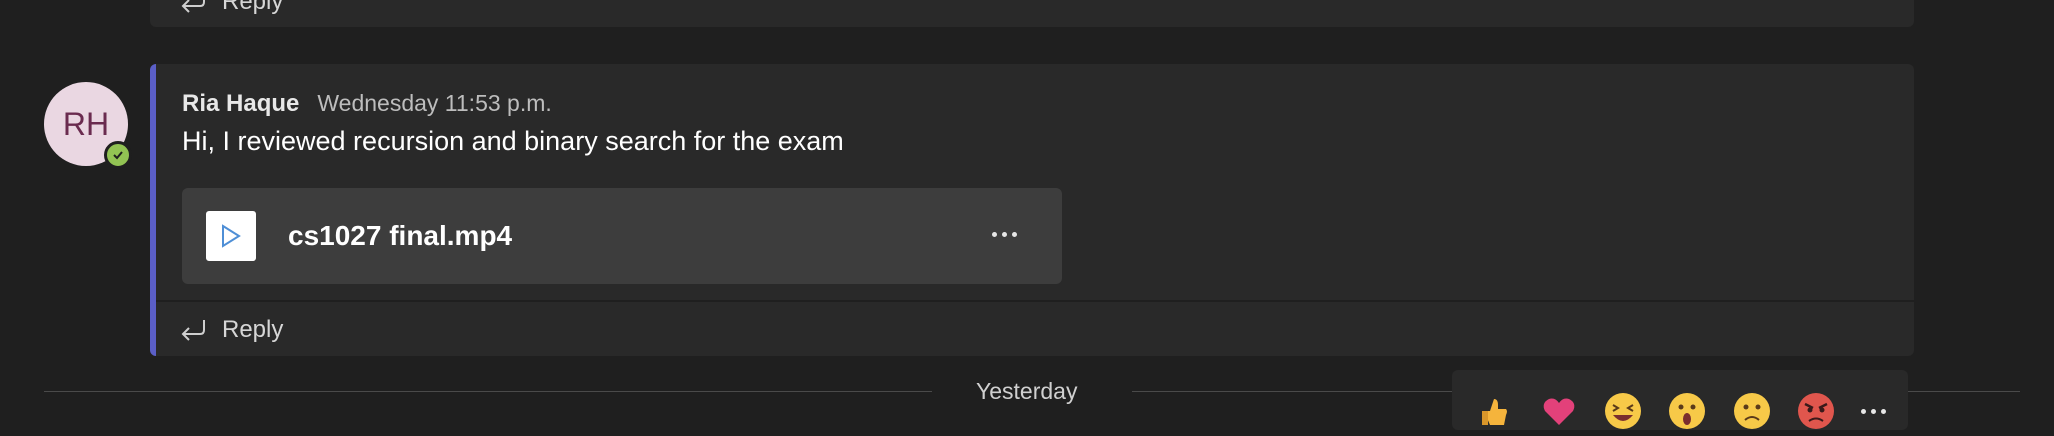 This screenshot has height=436, width=2054. Describe the element at coordinates (434, 103) in the screenshot. I see `message-timestamp: Wednesday 11:53 p.m.` at that location.